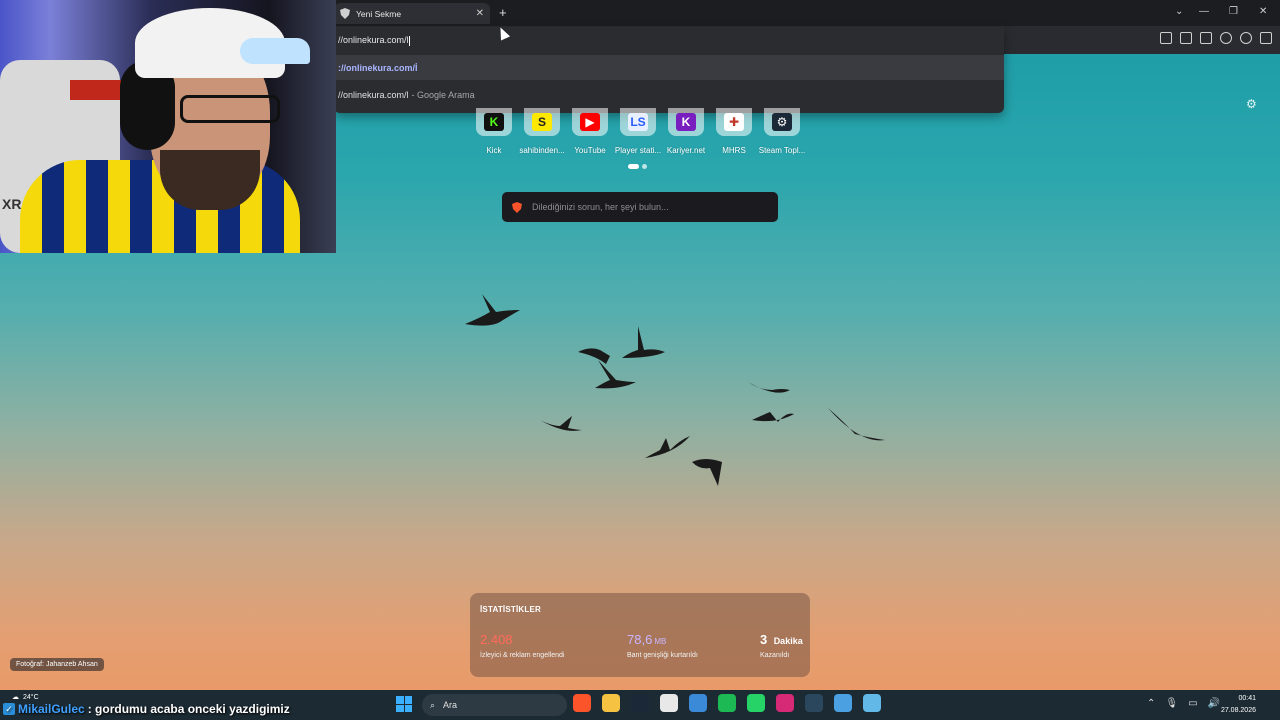 This screenshot has height=720, width=1280. I want to click on player-stats-icon: LS, so click(638, 122).